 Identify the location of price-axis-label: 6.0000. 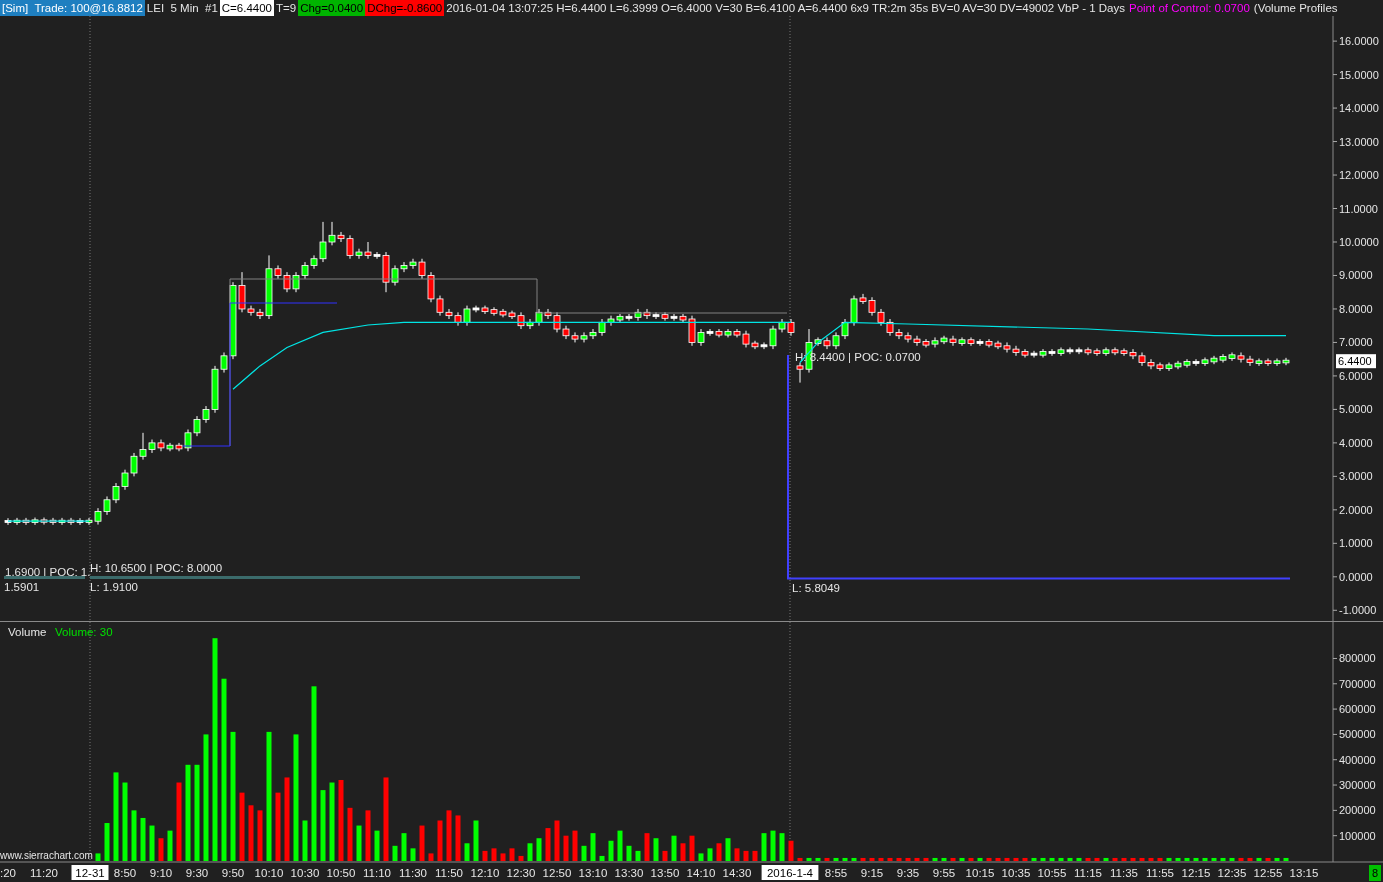
(1356, 375).